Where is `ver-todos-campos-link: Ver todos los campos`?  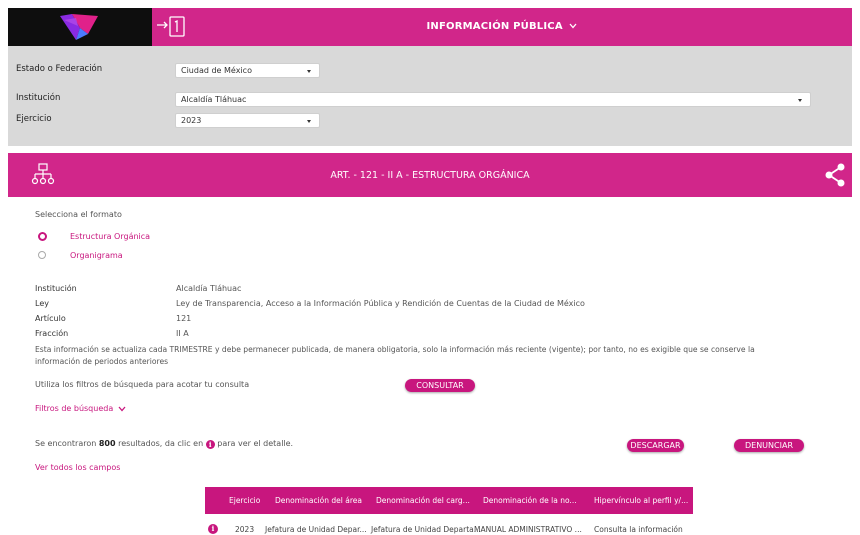
ver-todos-campos-link: Ver todos los campos is located at coordinates (77, 467).